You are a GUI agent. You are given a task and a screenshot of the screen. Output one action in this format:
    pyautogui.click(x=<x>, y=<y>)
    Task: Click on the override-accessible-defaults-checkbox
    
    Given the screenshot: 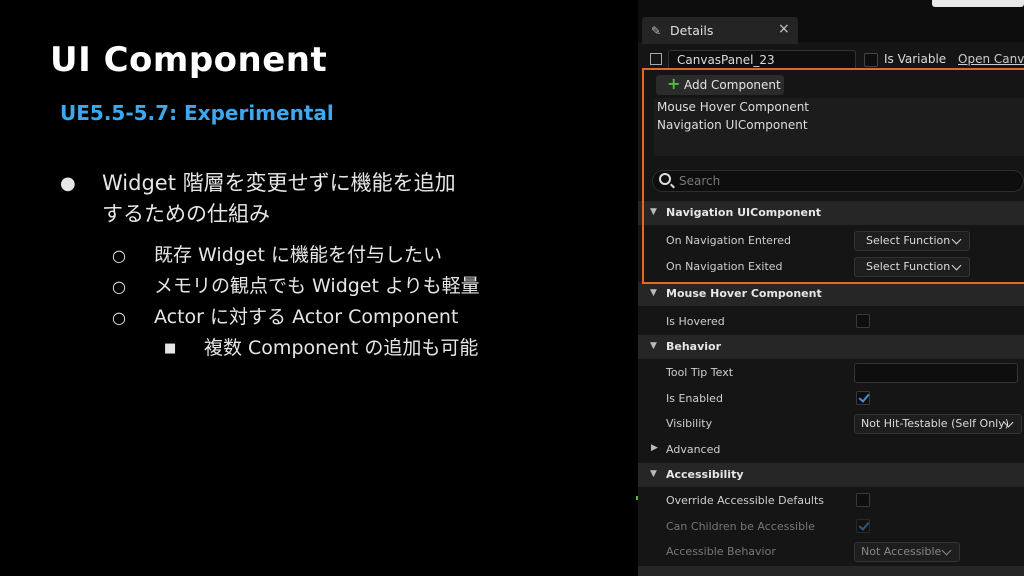 What is the action you would take?
    pyautogui.click(x=863, y=500)
    